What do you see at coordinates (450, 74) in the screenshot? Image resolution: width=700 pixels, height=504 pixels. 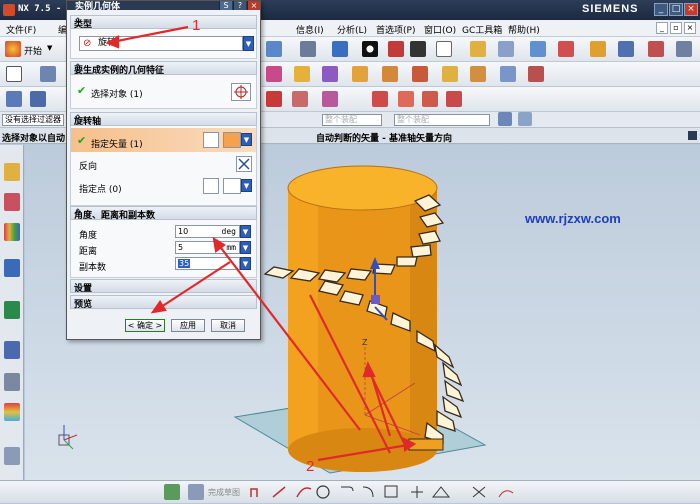 I see `sphere-icon` at bounding box center [450, 74].